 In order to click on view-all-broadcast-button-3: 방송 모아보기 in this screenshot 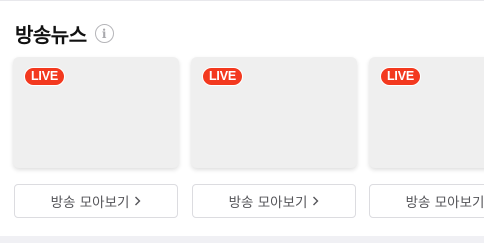, I will do `click(426, 201)`.